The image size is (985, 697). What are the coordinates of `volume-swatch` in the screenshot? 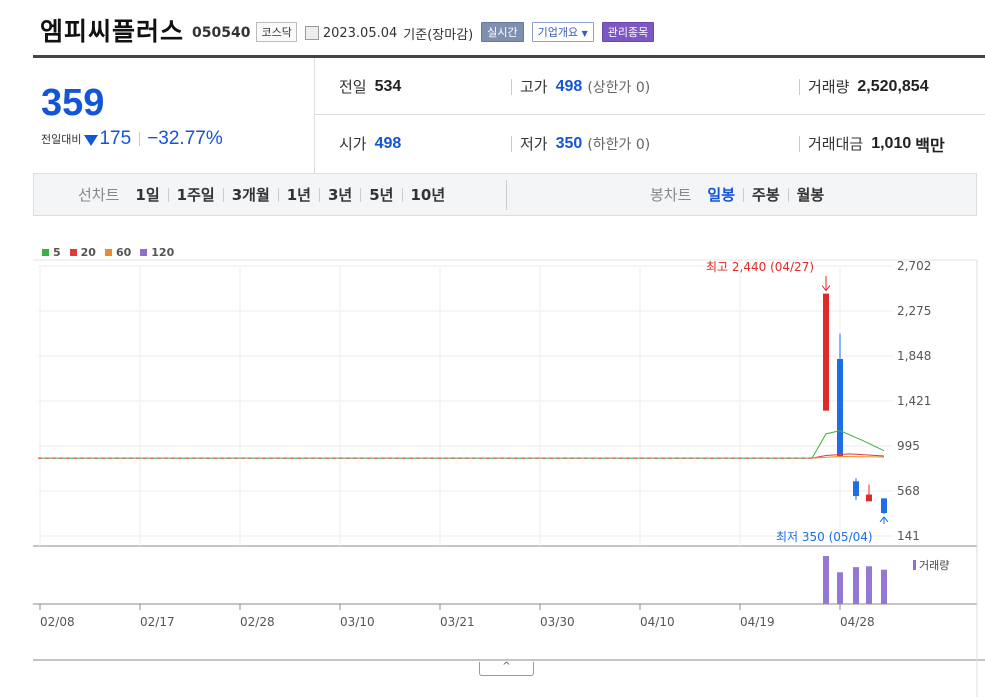 It's located at (914, 565).